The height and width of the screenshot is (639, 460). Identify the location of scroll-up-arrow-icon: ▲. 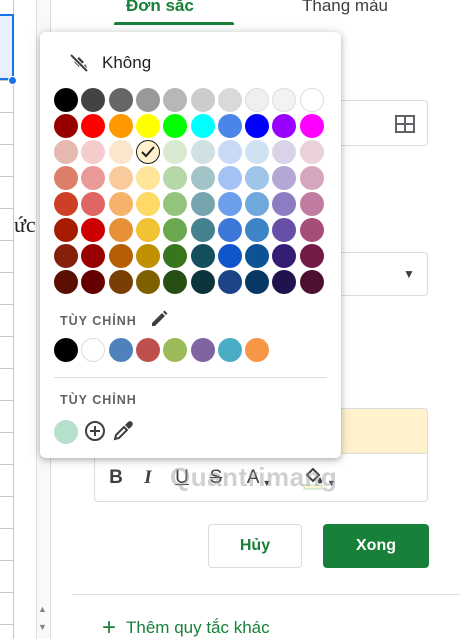
(42, 609).